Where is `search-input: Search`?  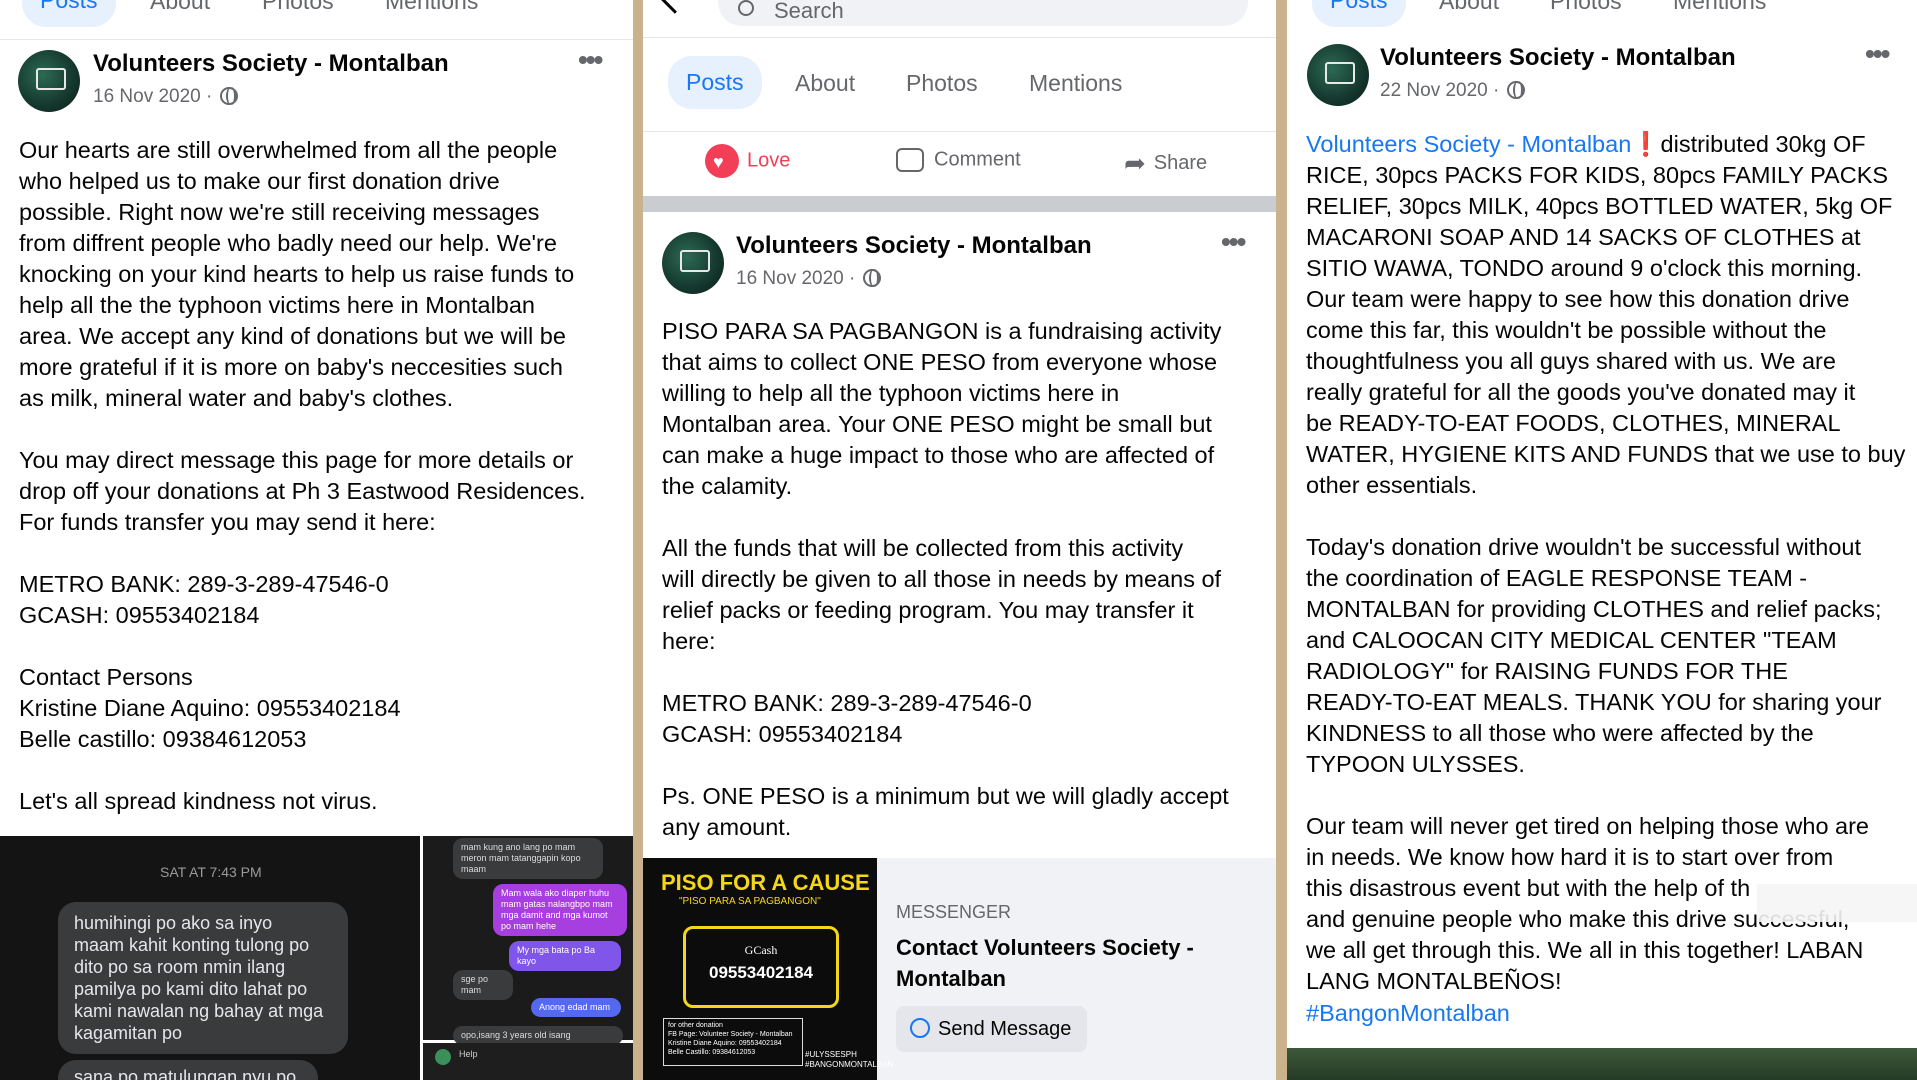
search-input: Search is located at coordinates (983, 13).